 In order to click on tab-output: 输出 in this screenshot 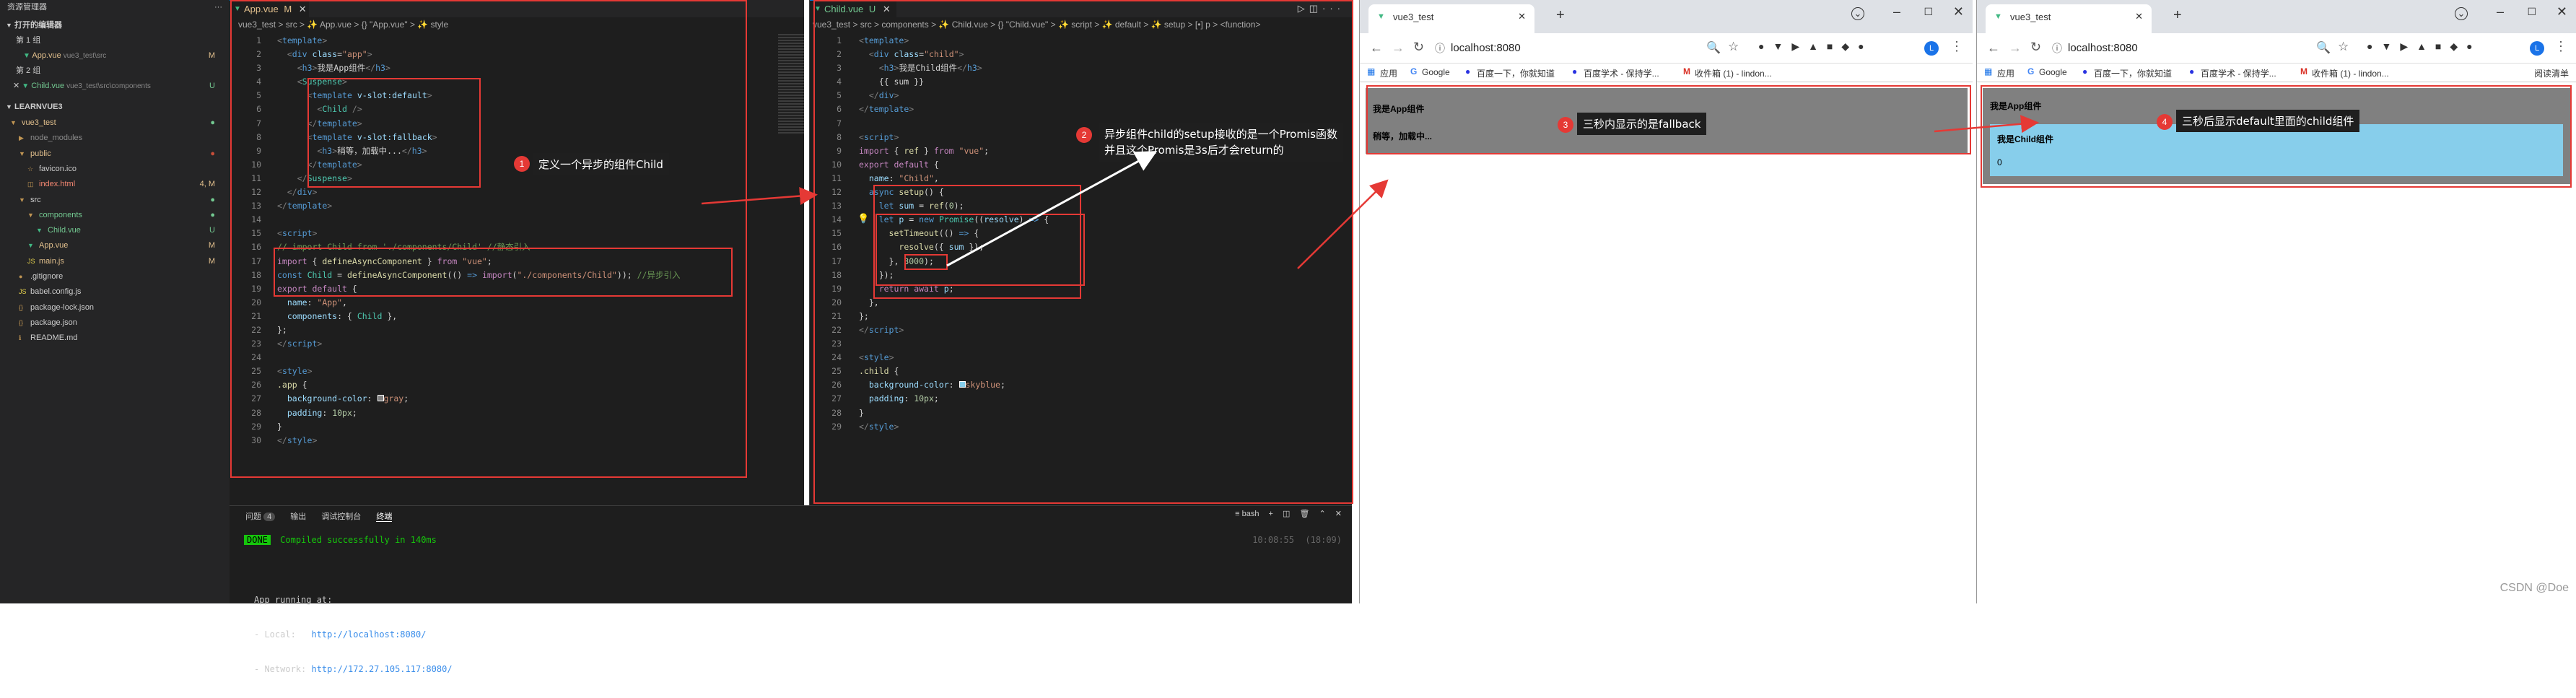, I will do `click(298, 516)`.